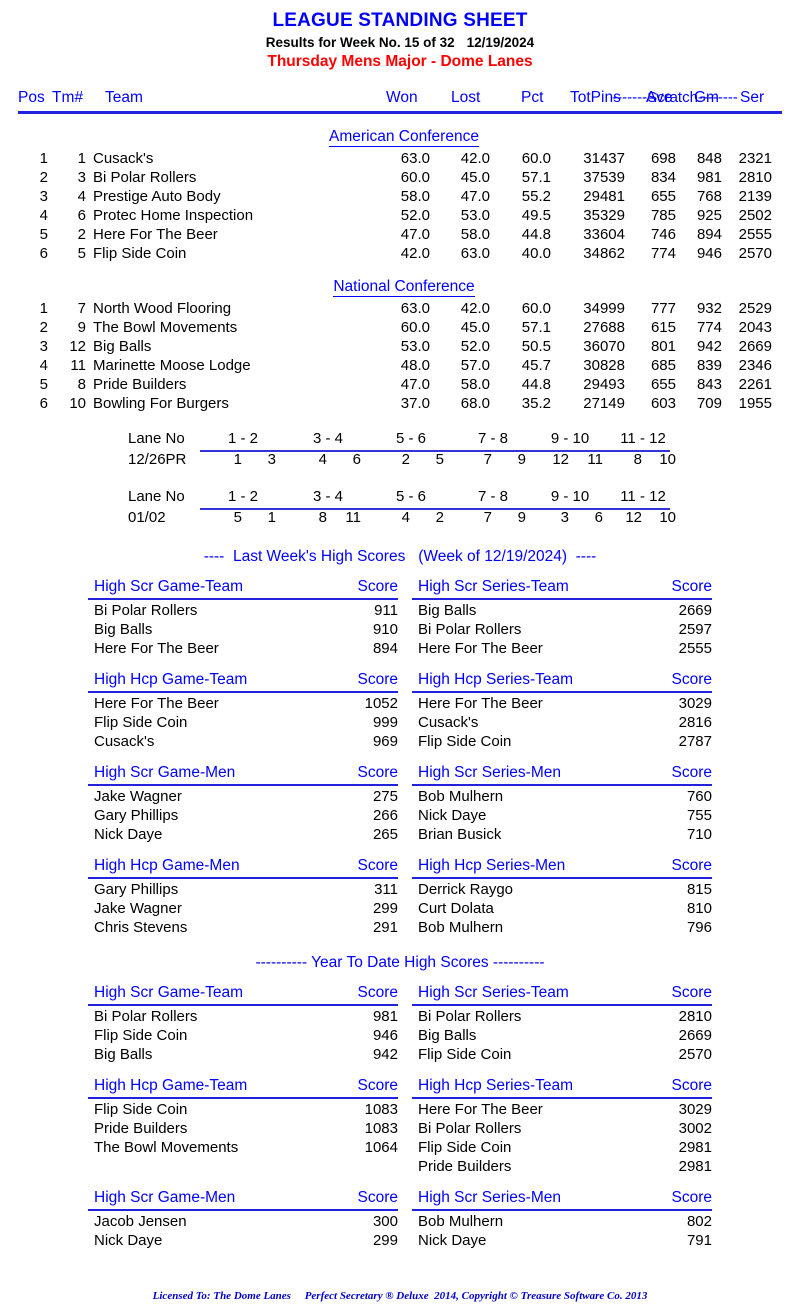 The height and width of the screenshot is (1312, 800). What do you see at coordinates (81, 158) in the screenshot?
I see `cell-tm: 1` at bounding box center [81, 158].